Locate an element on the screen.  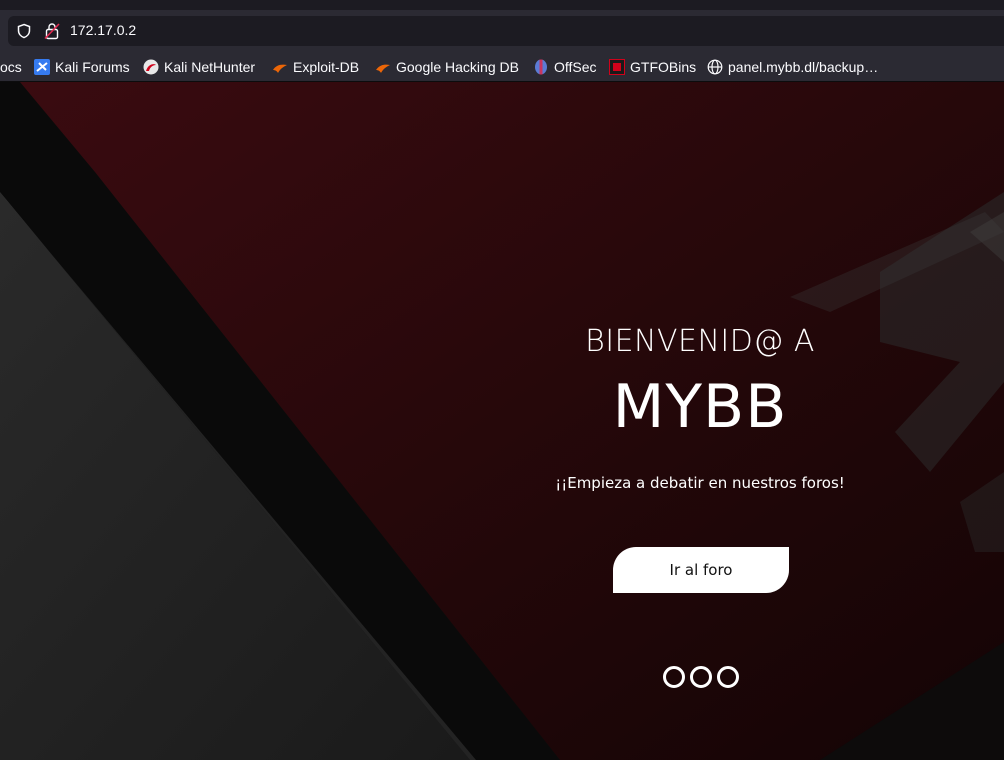
address-bar: 172.17.0.2 is located at coordinates (506, 31).